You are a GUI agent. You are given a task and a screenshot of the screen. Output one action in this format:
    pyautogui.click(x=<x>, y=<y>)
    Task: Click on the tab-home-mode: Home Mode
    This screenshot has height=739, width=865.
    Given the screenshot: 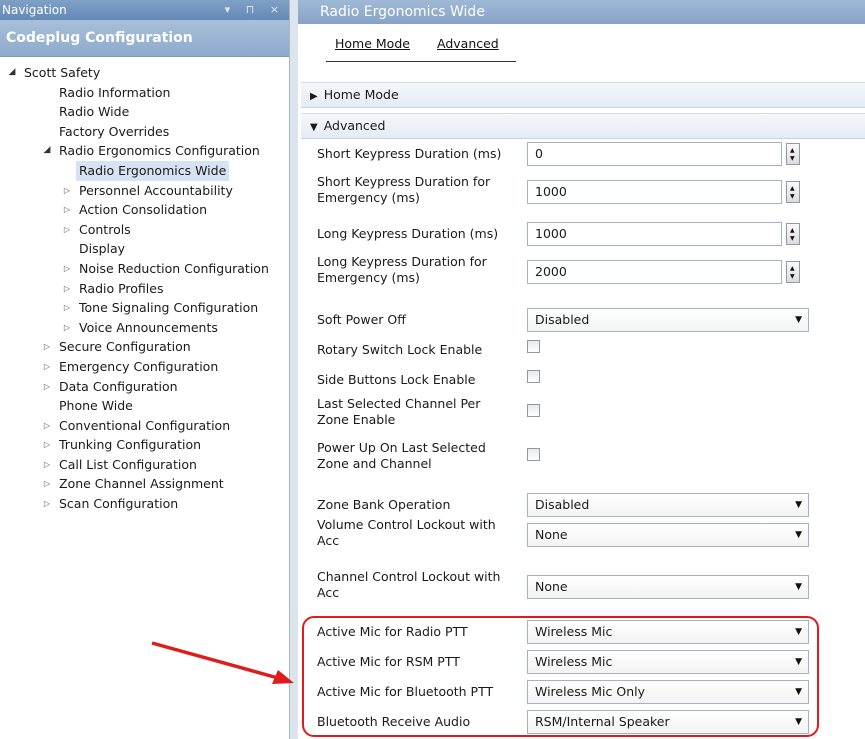 What is the action you would take?
    pyautogui.click(x=372, y=43)
    